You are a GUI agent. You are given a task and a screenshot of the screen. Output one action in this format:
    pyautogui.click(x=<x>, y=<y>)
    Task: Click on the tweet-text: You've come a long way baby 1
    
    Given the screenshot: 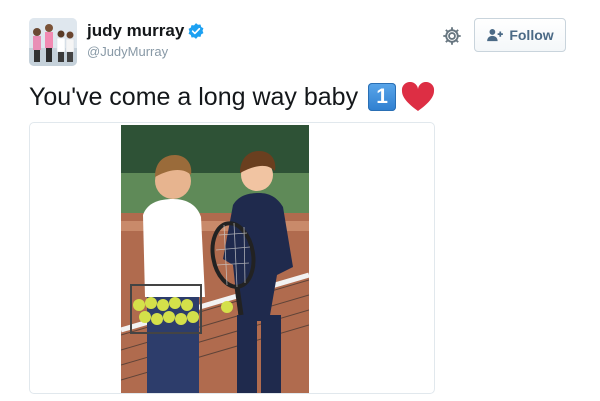 What is the action you would take?
    pyautogui.click(x=232, y=97)
    